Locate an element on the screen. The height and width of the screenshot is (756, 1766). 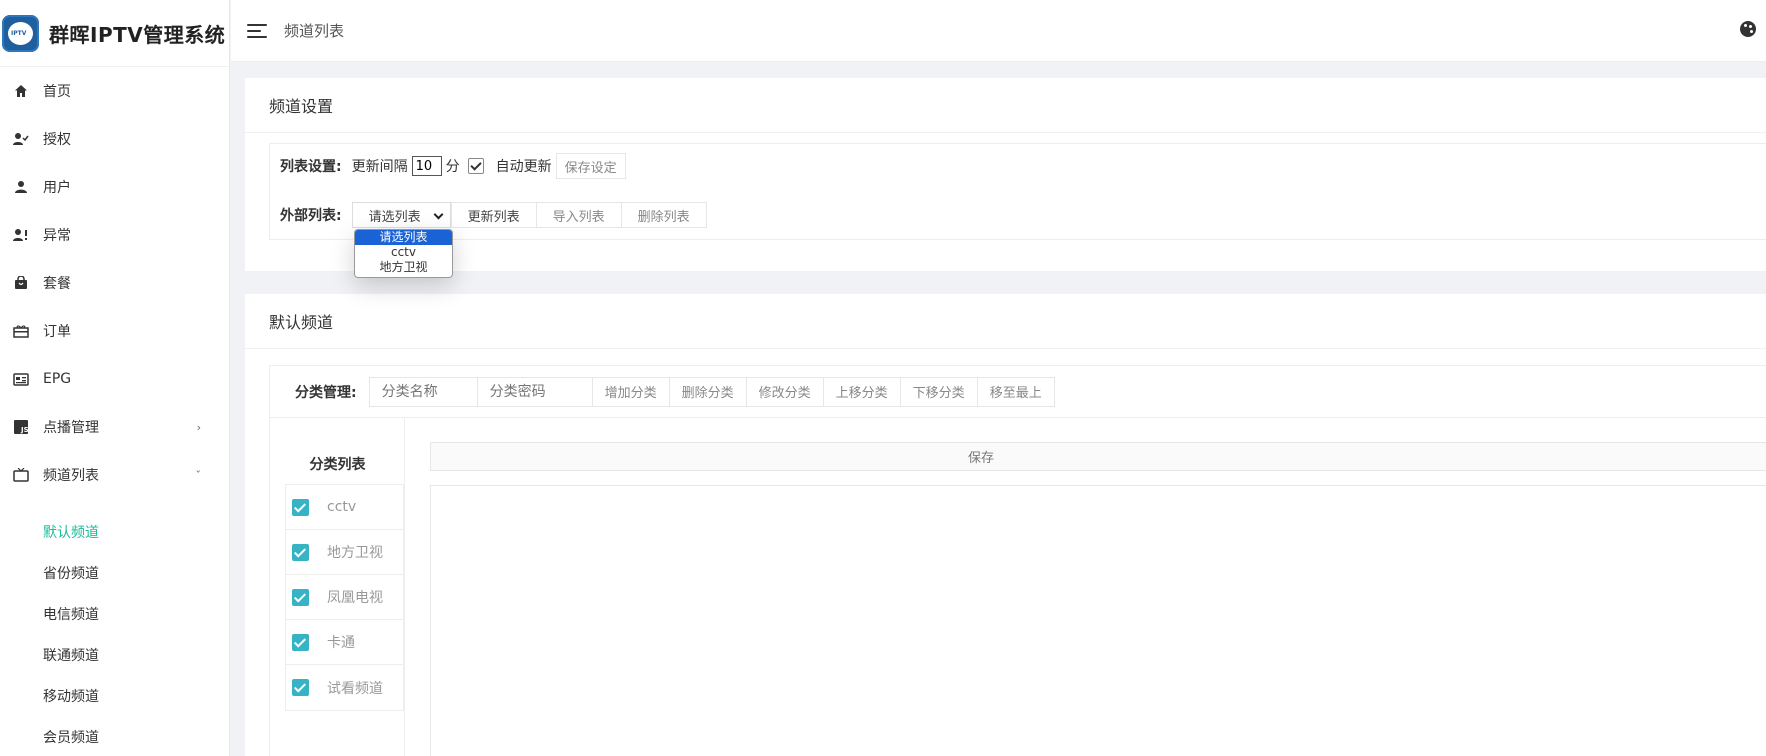
sidebar-item-label: EPG is located at coordinates (57, 379).